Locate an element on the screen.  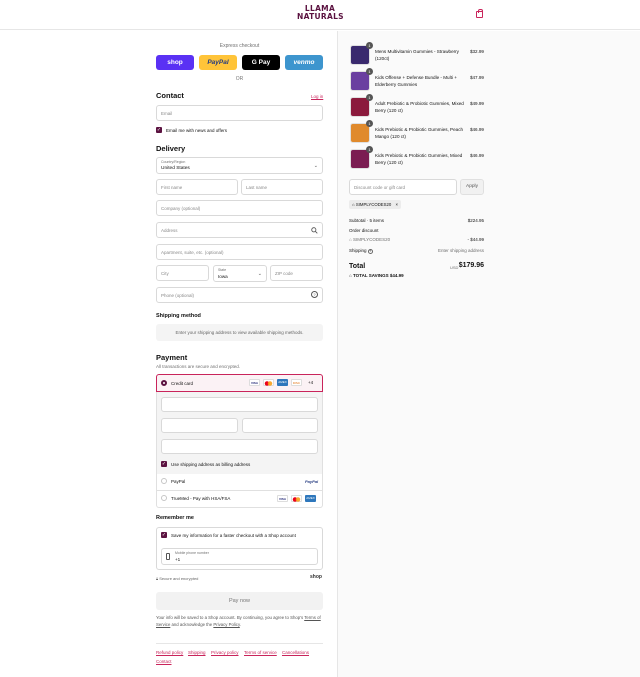
truemed-label: TrueMed - Pay with HSA/FSA is located at coordinates (201, 498).